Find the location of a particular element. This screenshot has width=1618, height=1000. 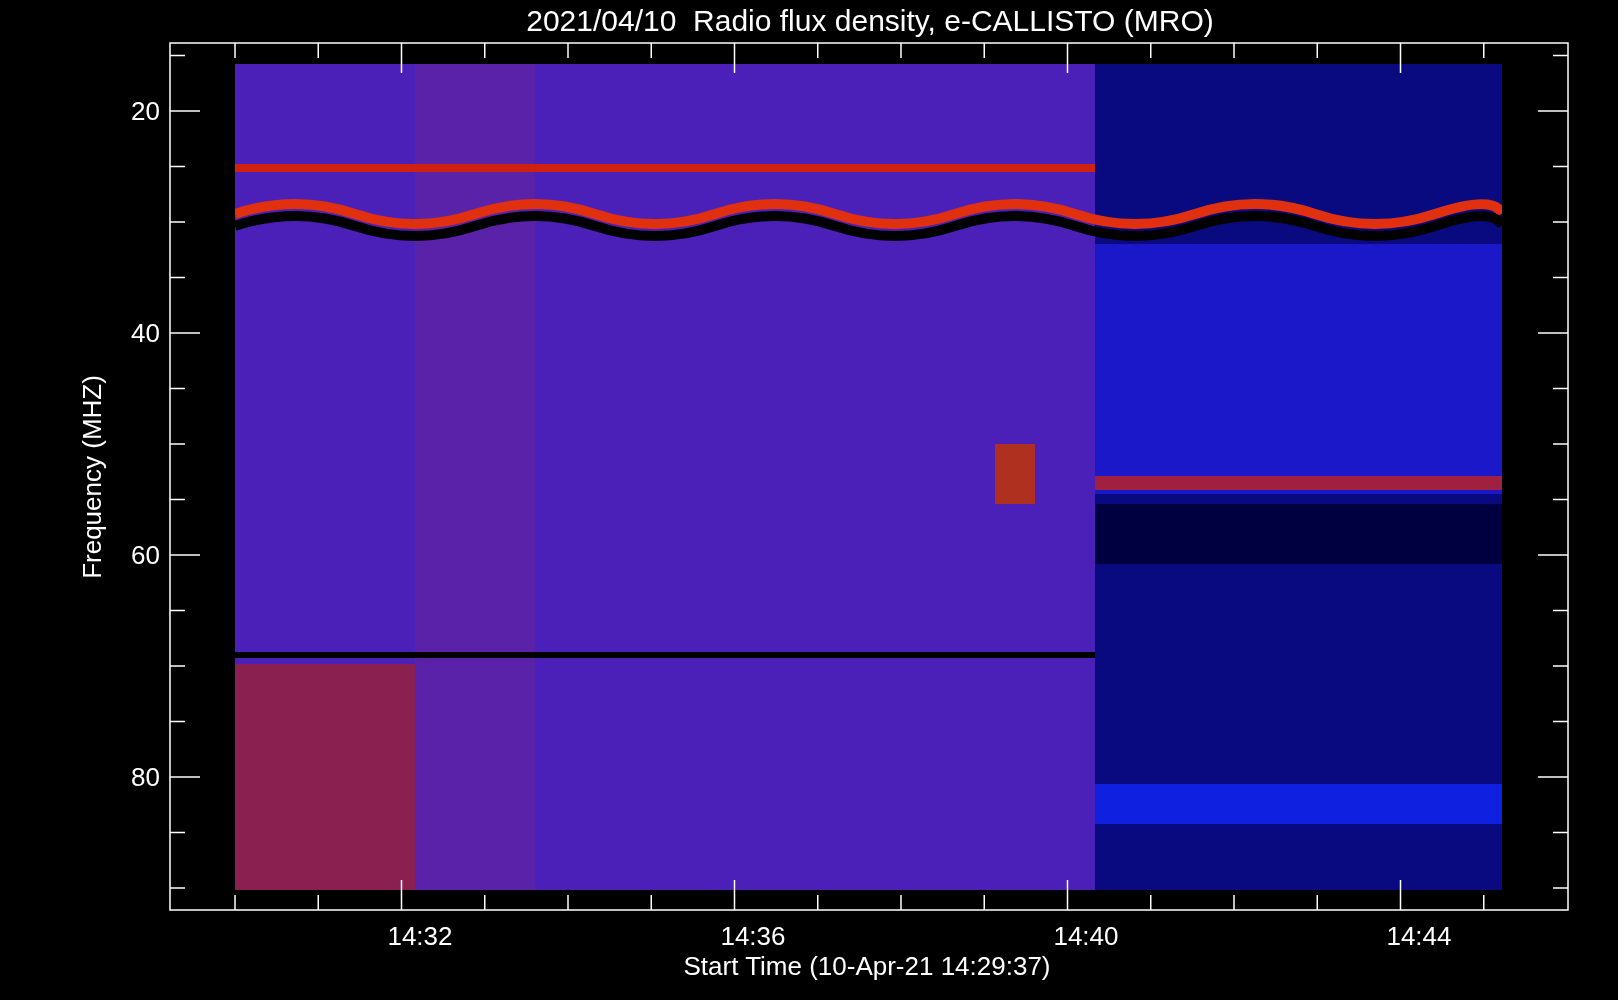

axis-label: Frequency (MHZ) is located at coordinates (92, 477).